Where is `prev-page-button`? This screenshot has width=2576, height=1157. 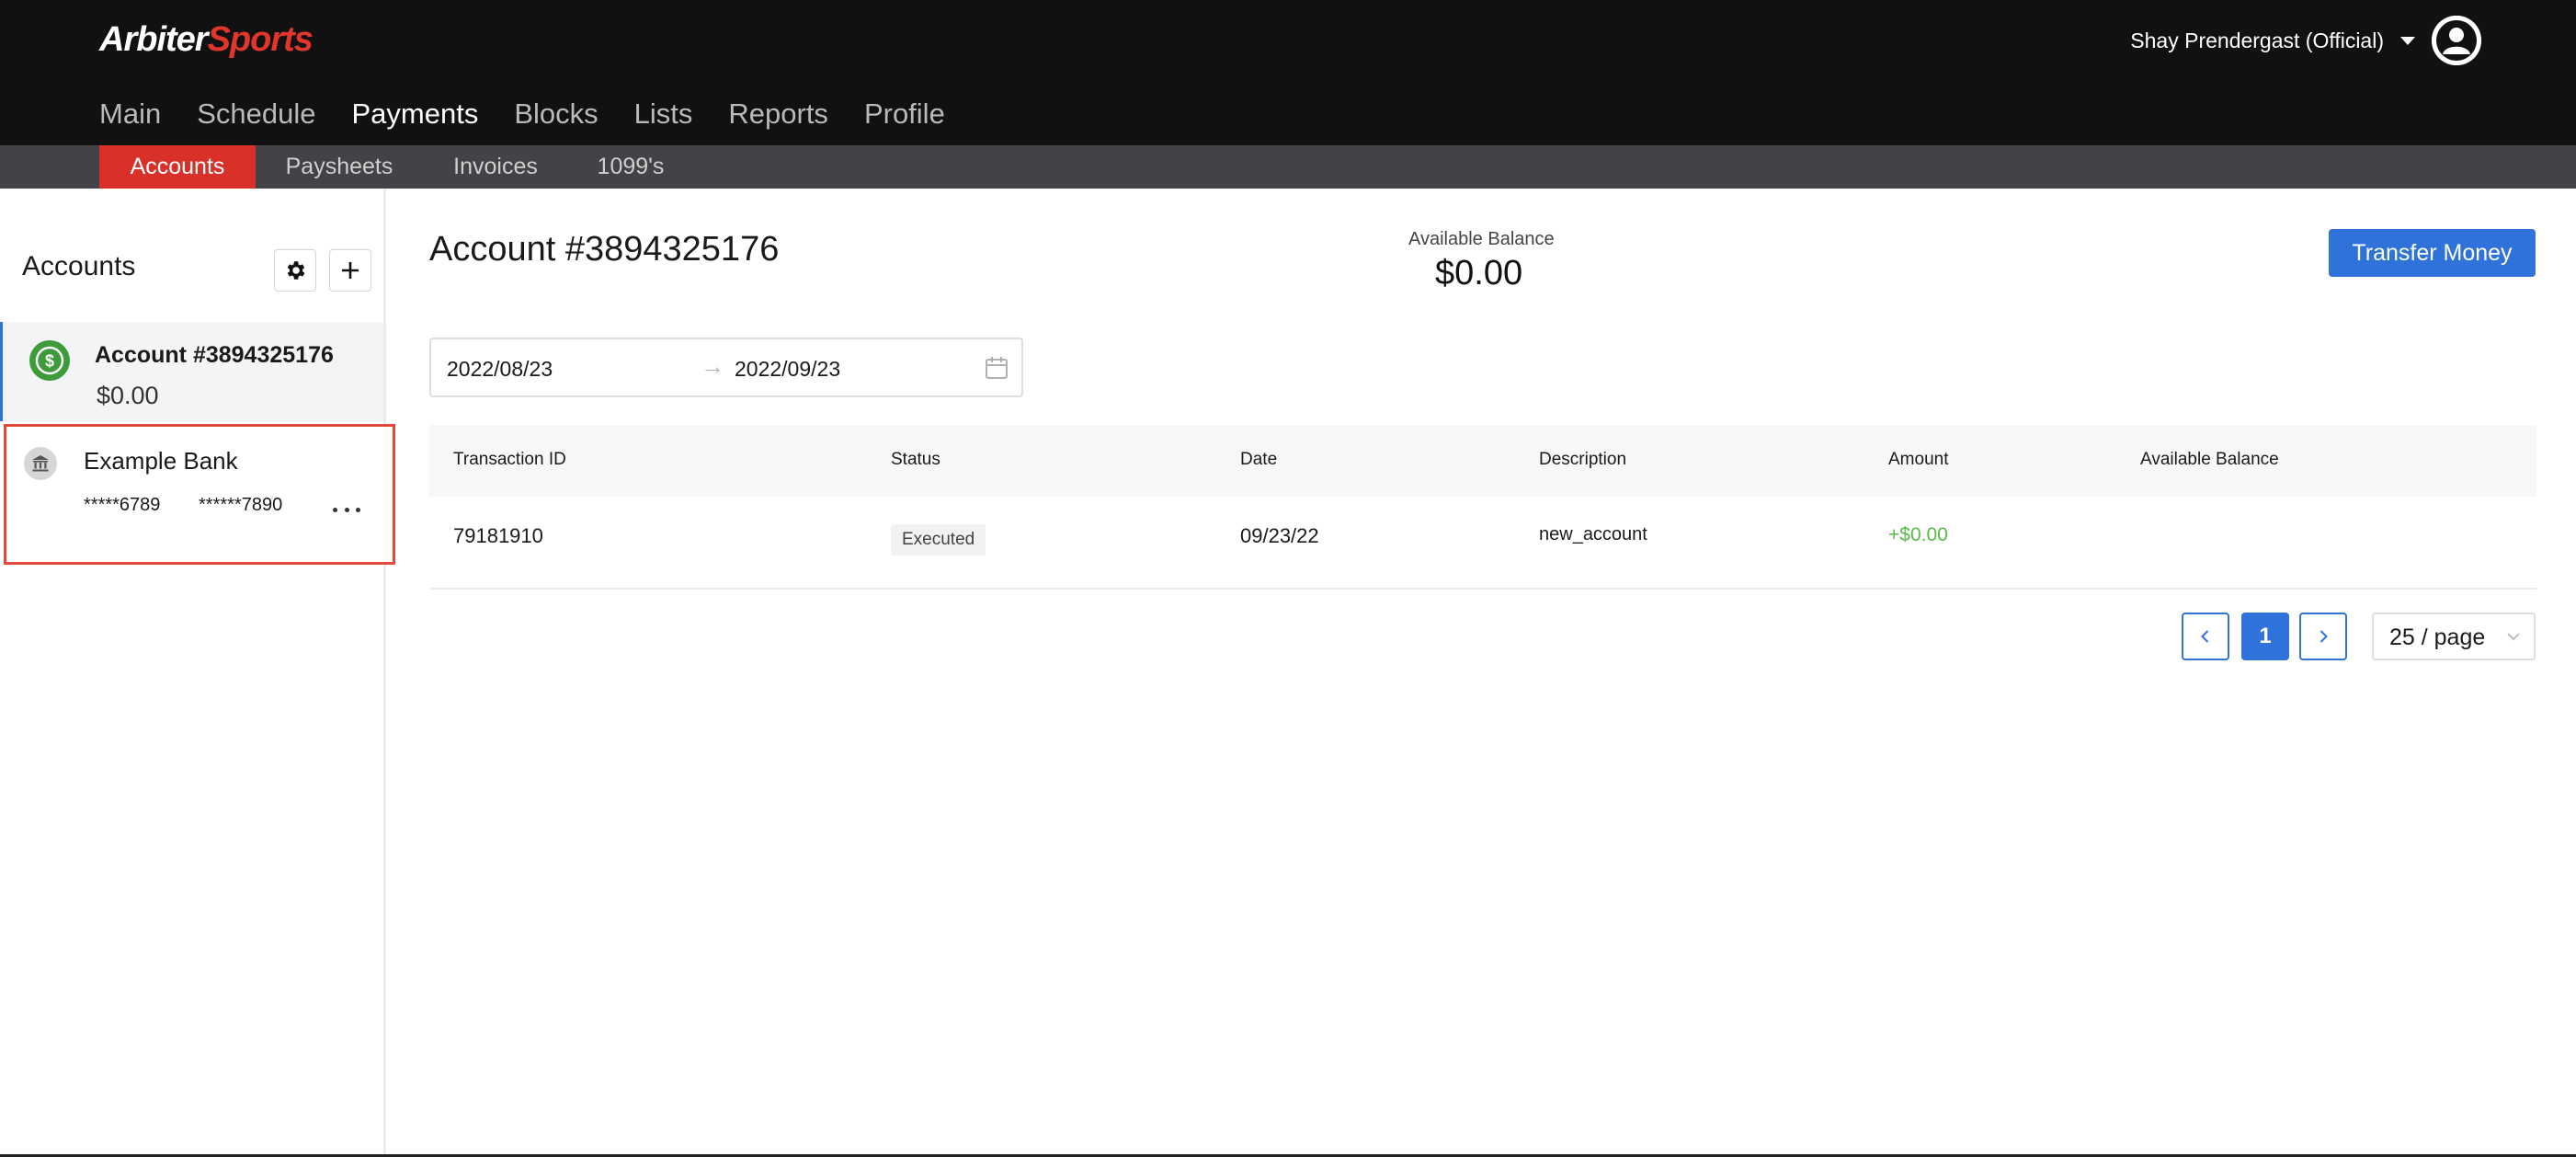 prev-page-button is located at coordinates (2205, 637).